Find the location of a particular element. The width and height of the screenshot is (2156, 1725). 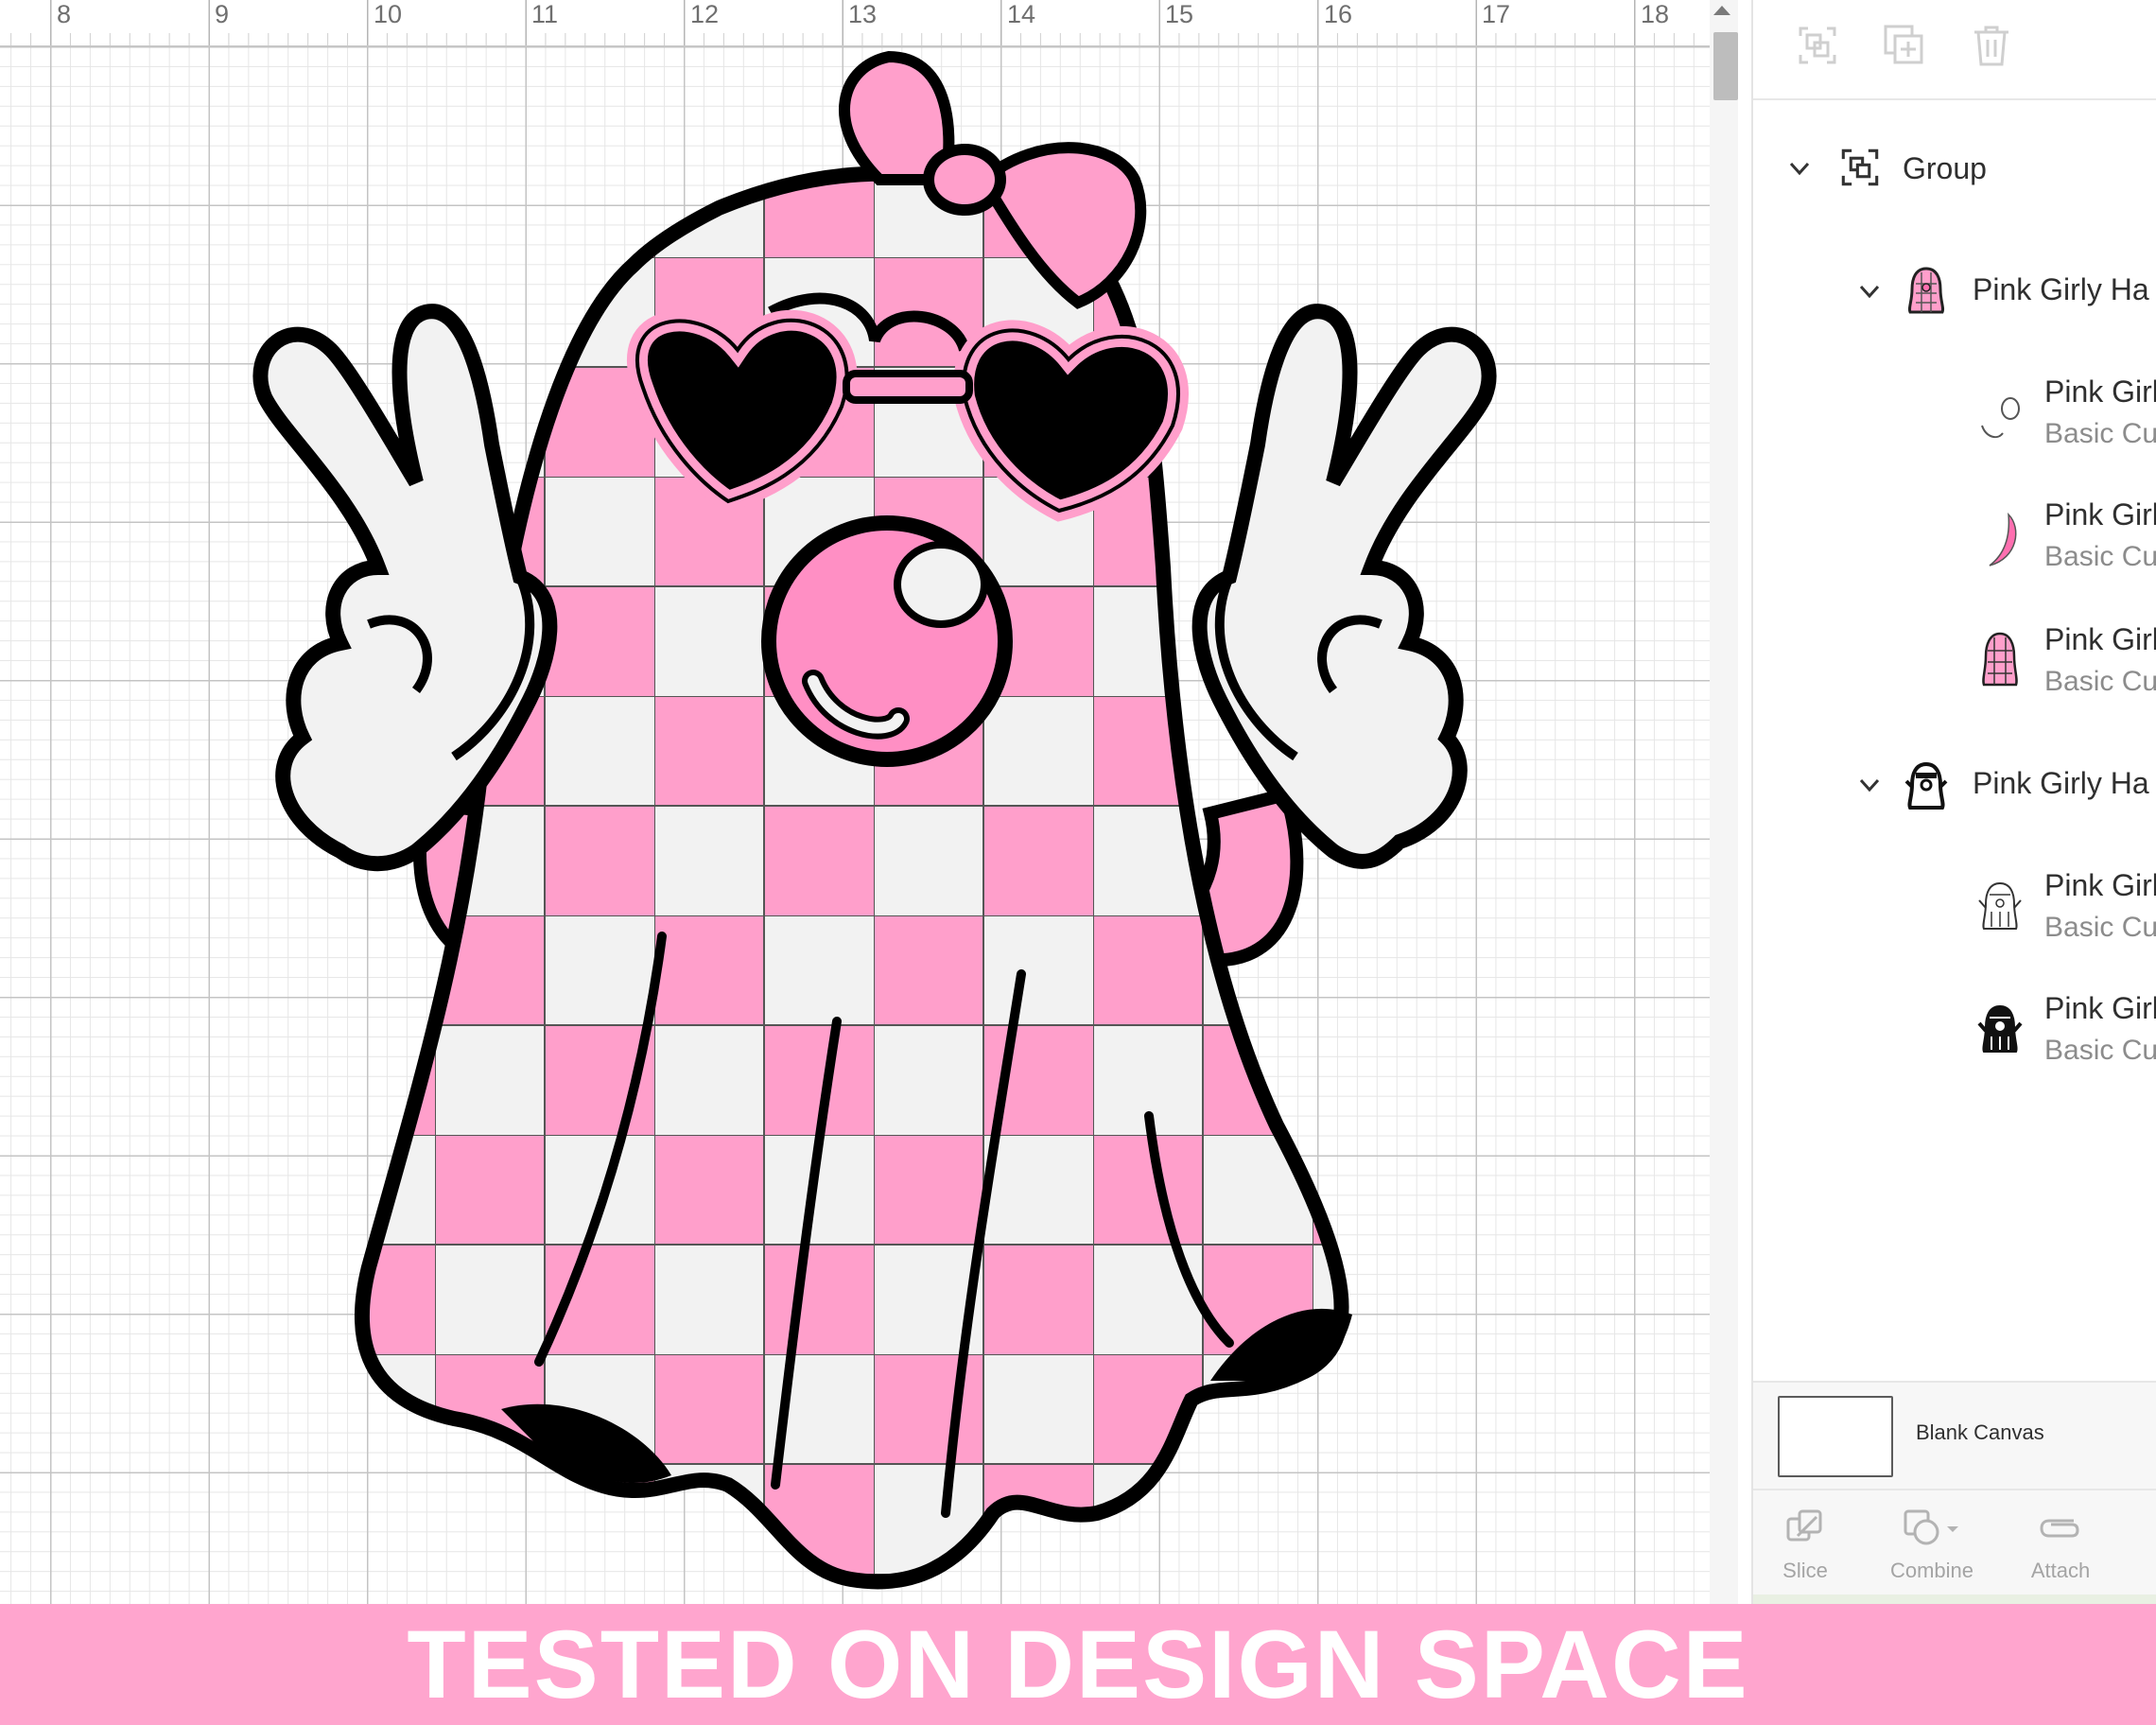

scroll-up-arrow-icon is located at coordinates (1722, 10).